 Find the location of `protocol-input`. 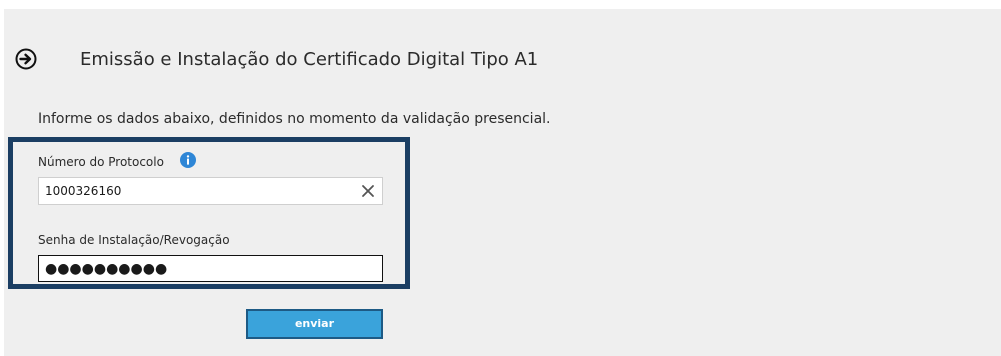

protocol-input is located at coordinates (210, 191).